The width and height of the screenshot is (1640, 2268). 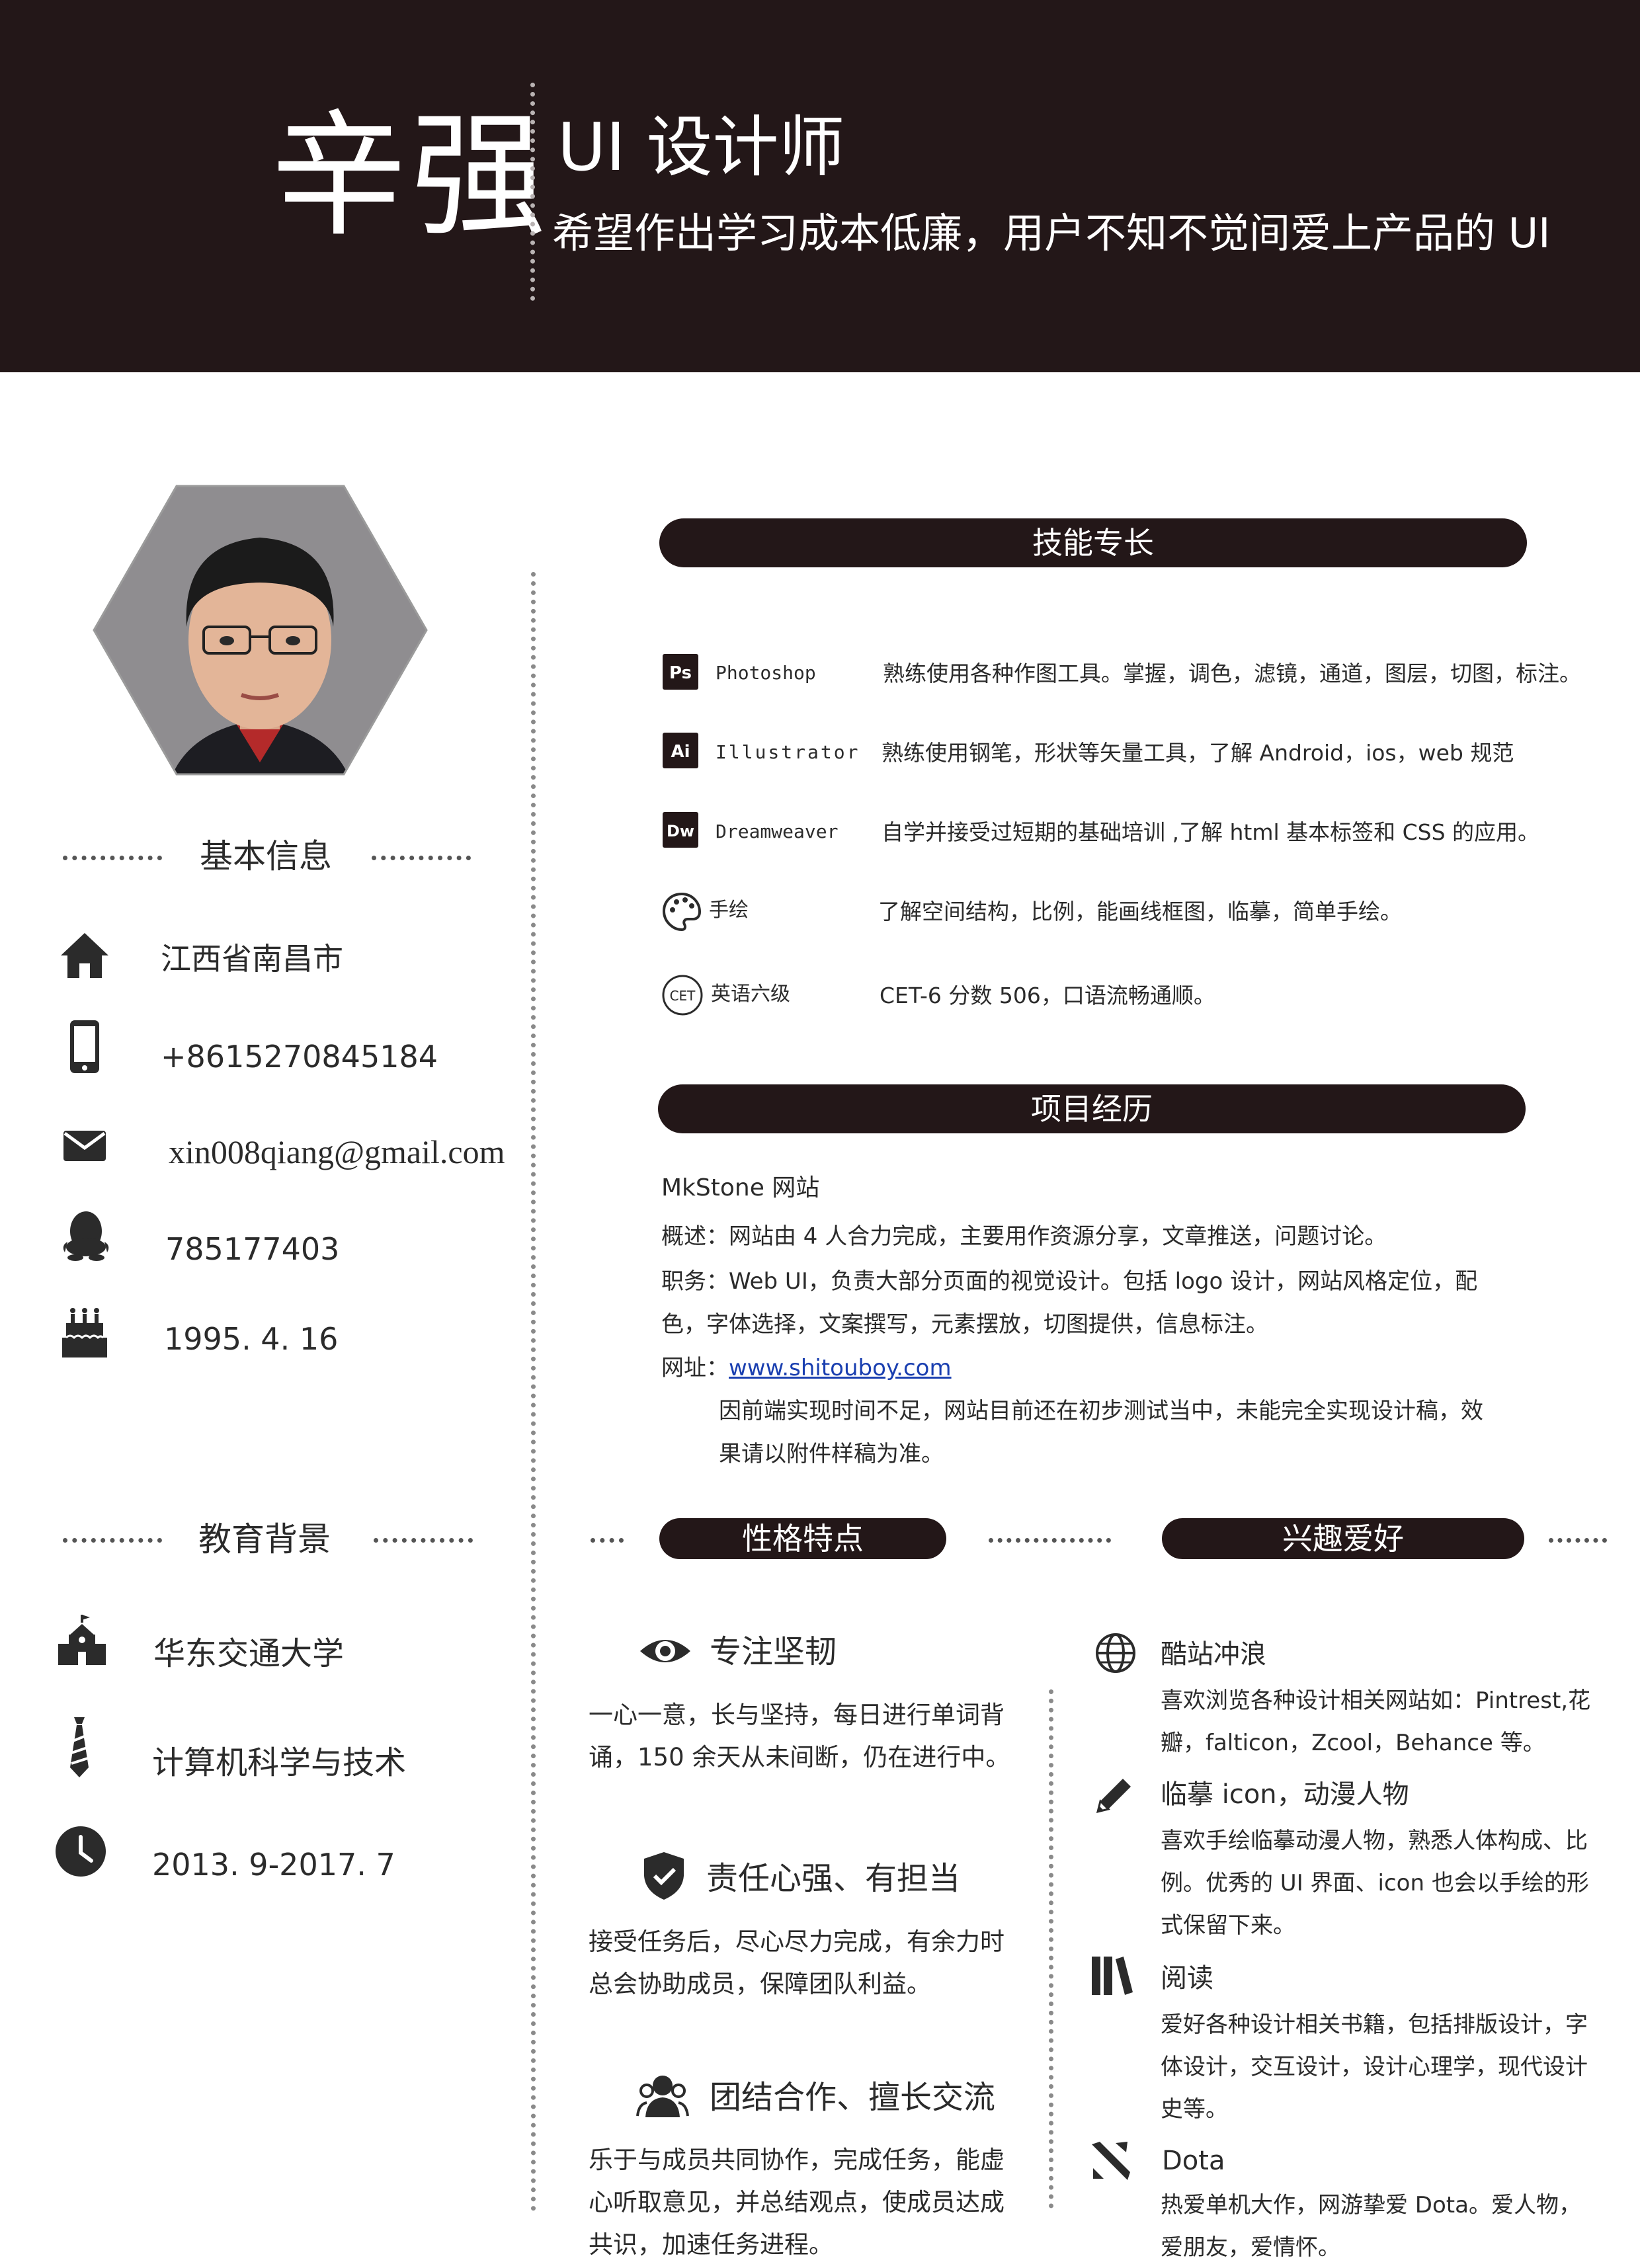 I want to click on svg-text: Ai, so click(x=680, y=752).